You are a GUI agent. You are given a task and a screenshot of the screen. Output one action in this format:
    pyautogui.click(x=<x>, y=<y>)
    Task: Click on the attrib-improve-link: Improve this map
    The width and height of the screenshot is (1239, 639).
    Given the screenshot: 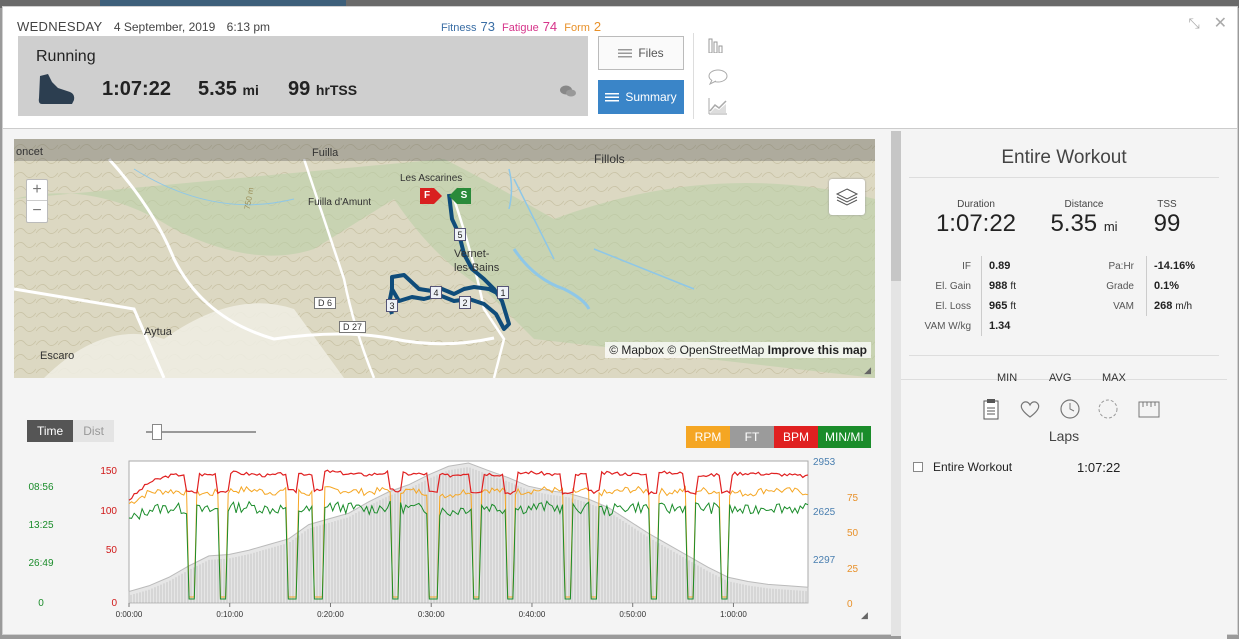 What is the action you would take?
    pyautogui.click(x=817, y=350)
    